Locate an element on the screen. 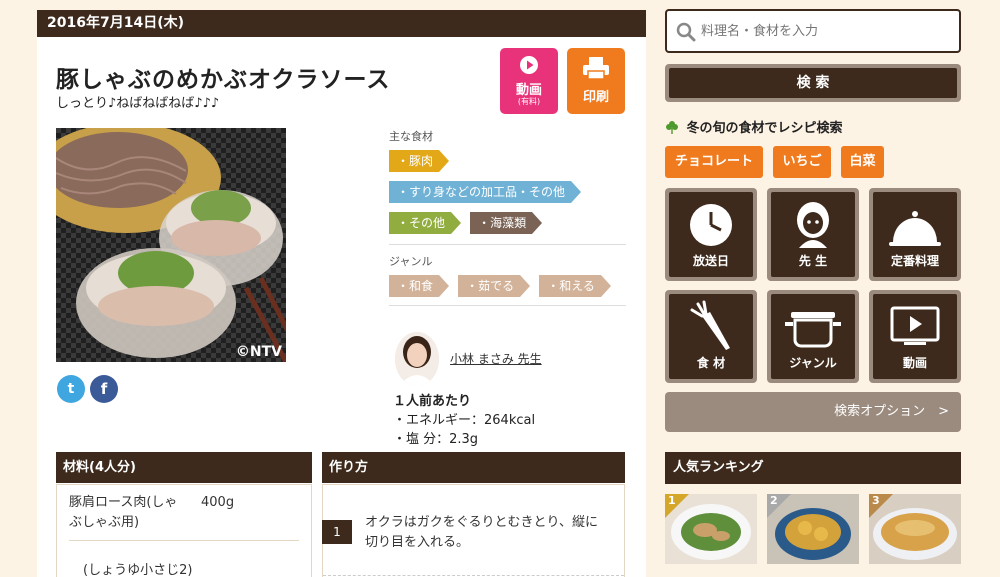 The image size is (1000, 577). ingredients-list: 豚肩ロース肉(しゃぶしゃぶ用) 400g (しょうゆ小さじ2) is located at coordinates (184, 530).